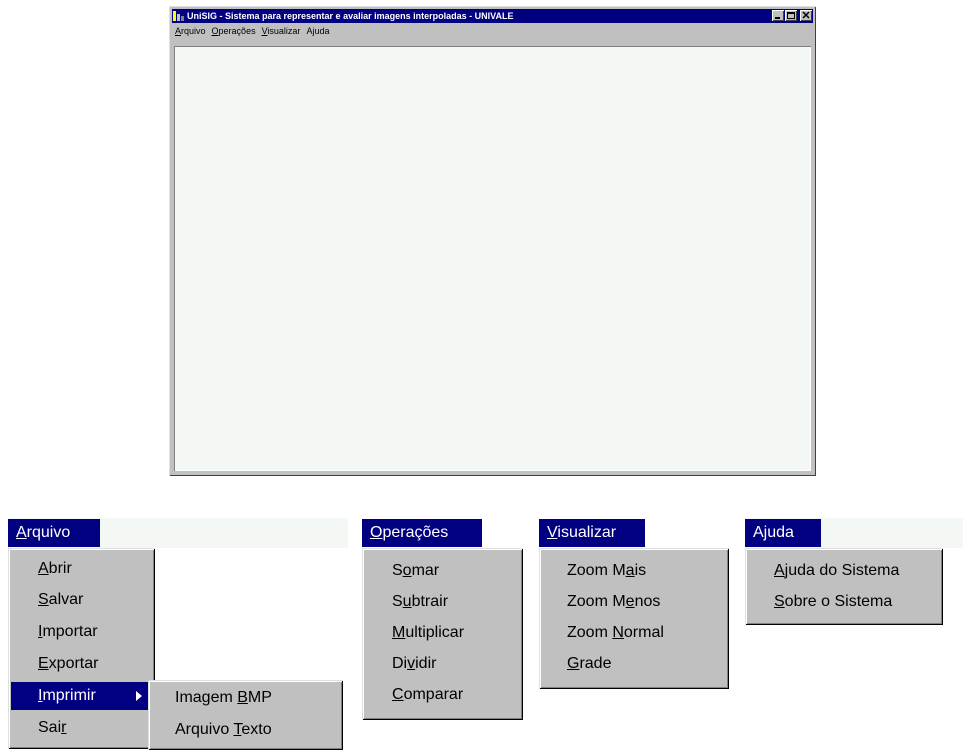 Image resolution: width=964 pixels, height=753 pixels. Describe the element at coordinates (190, 31) in the screenshot. I see `menu-arquivo: Arquivo` at that location.